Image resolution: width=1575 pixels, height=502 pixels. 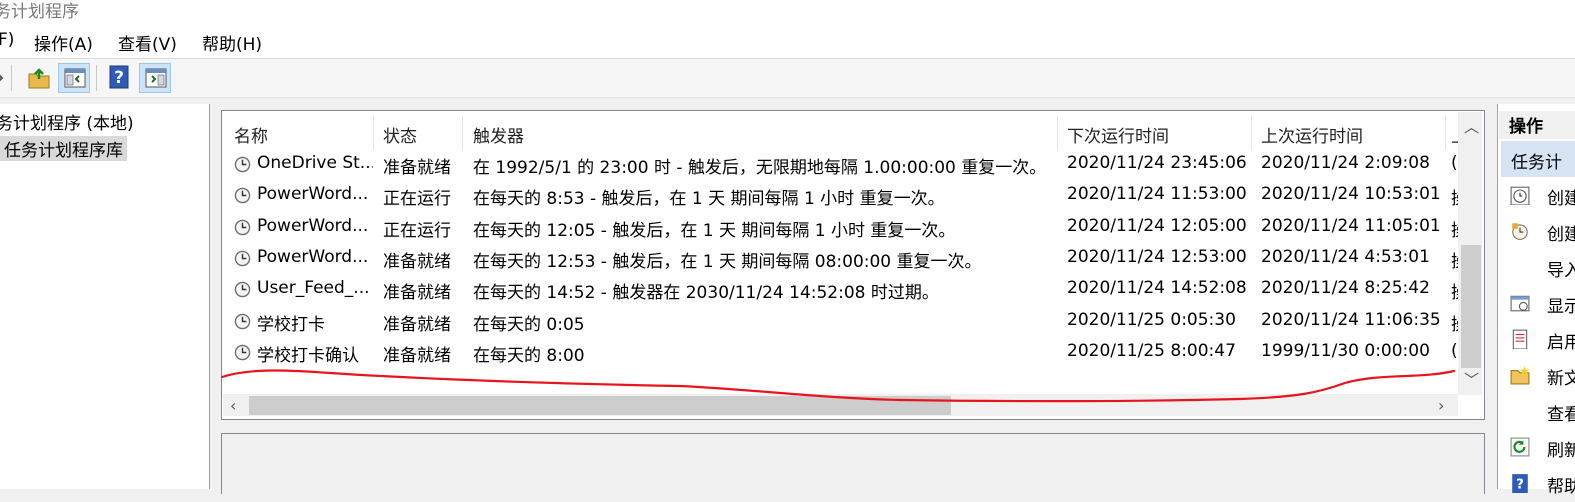 I want to click on help-button: ?, so click(x=119, y=78).